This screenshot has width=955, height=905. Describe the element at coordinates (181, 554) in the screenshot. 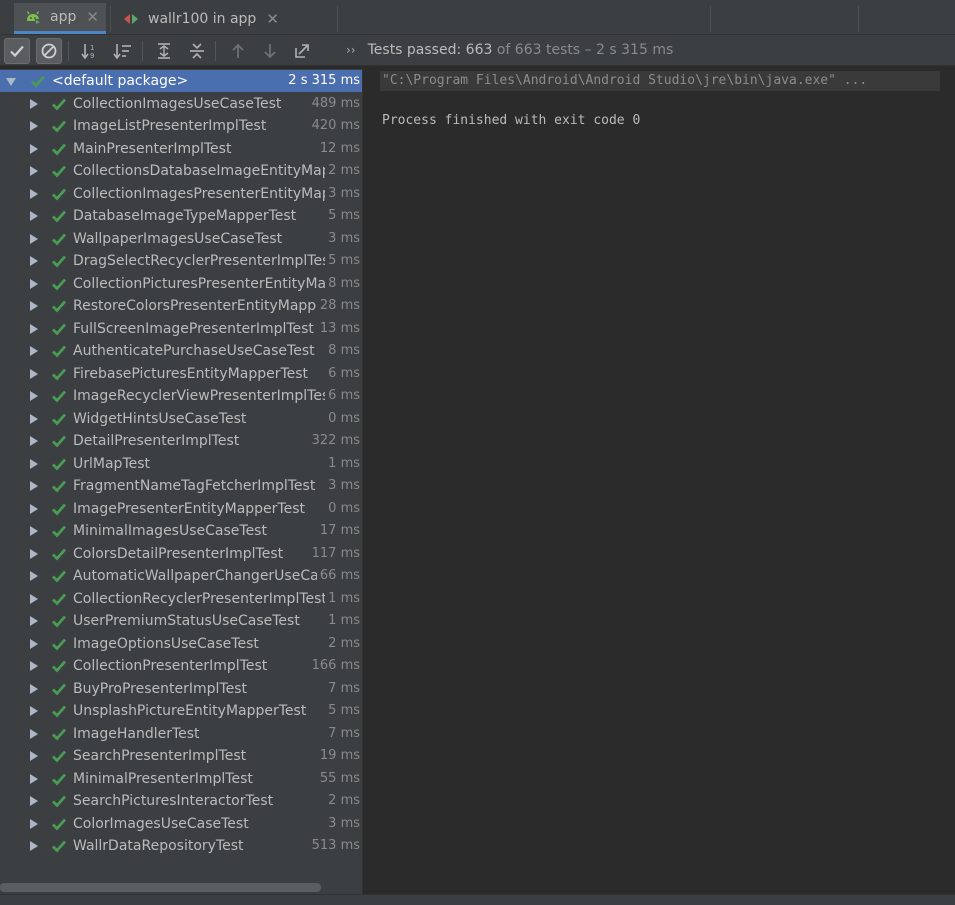

I see `test-class-row: ColorsDetailPresenterImplTest 117 ms` at that location.